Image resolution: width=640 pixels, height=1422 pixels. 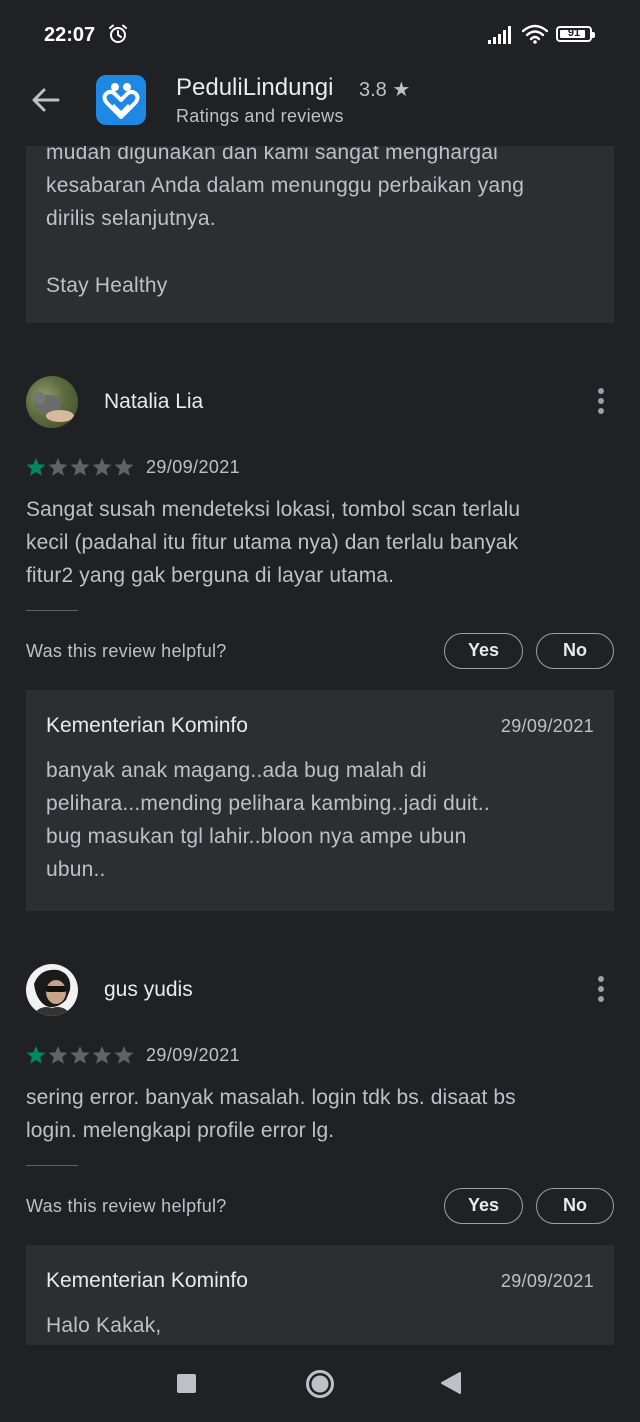 What do you see at coordinates (104, 1325) in the screenshot?
I see `reply-text-line: Halo Kakak,` at bounding box center [104, 1325].